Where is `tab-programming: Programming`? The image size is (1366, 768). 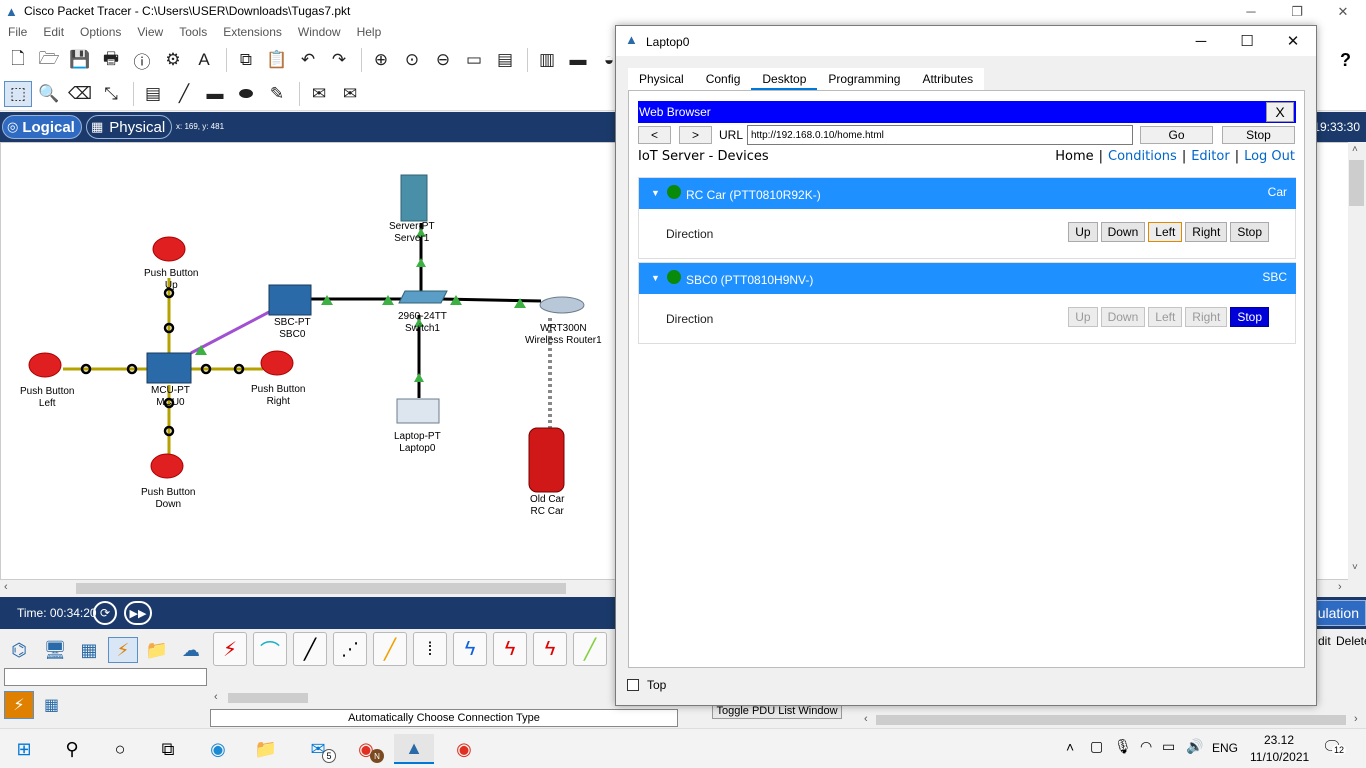 tab-programming: Programming is located at coordinates (864, 79).